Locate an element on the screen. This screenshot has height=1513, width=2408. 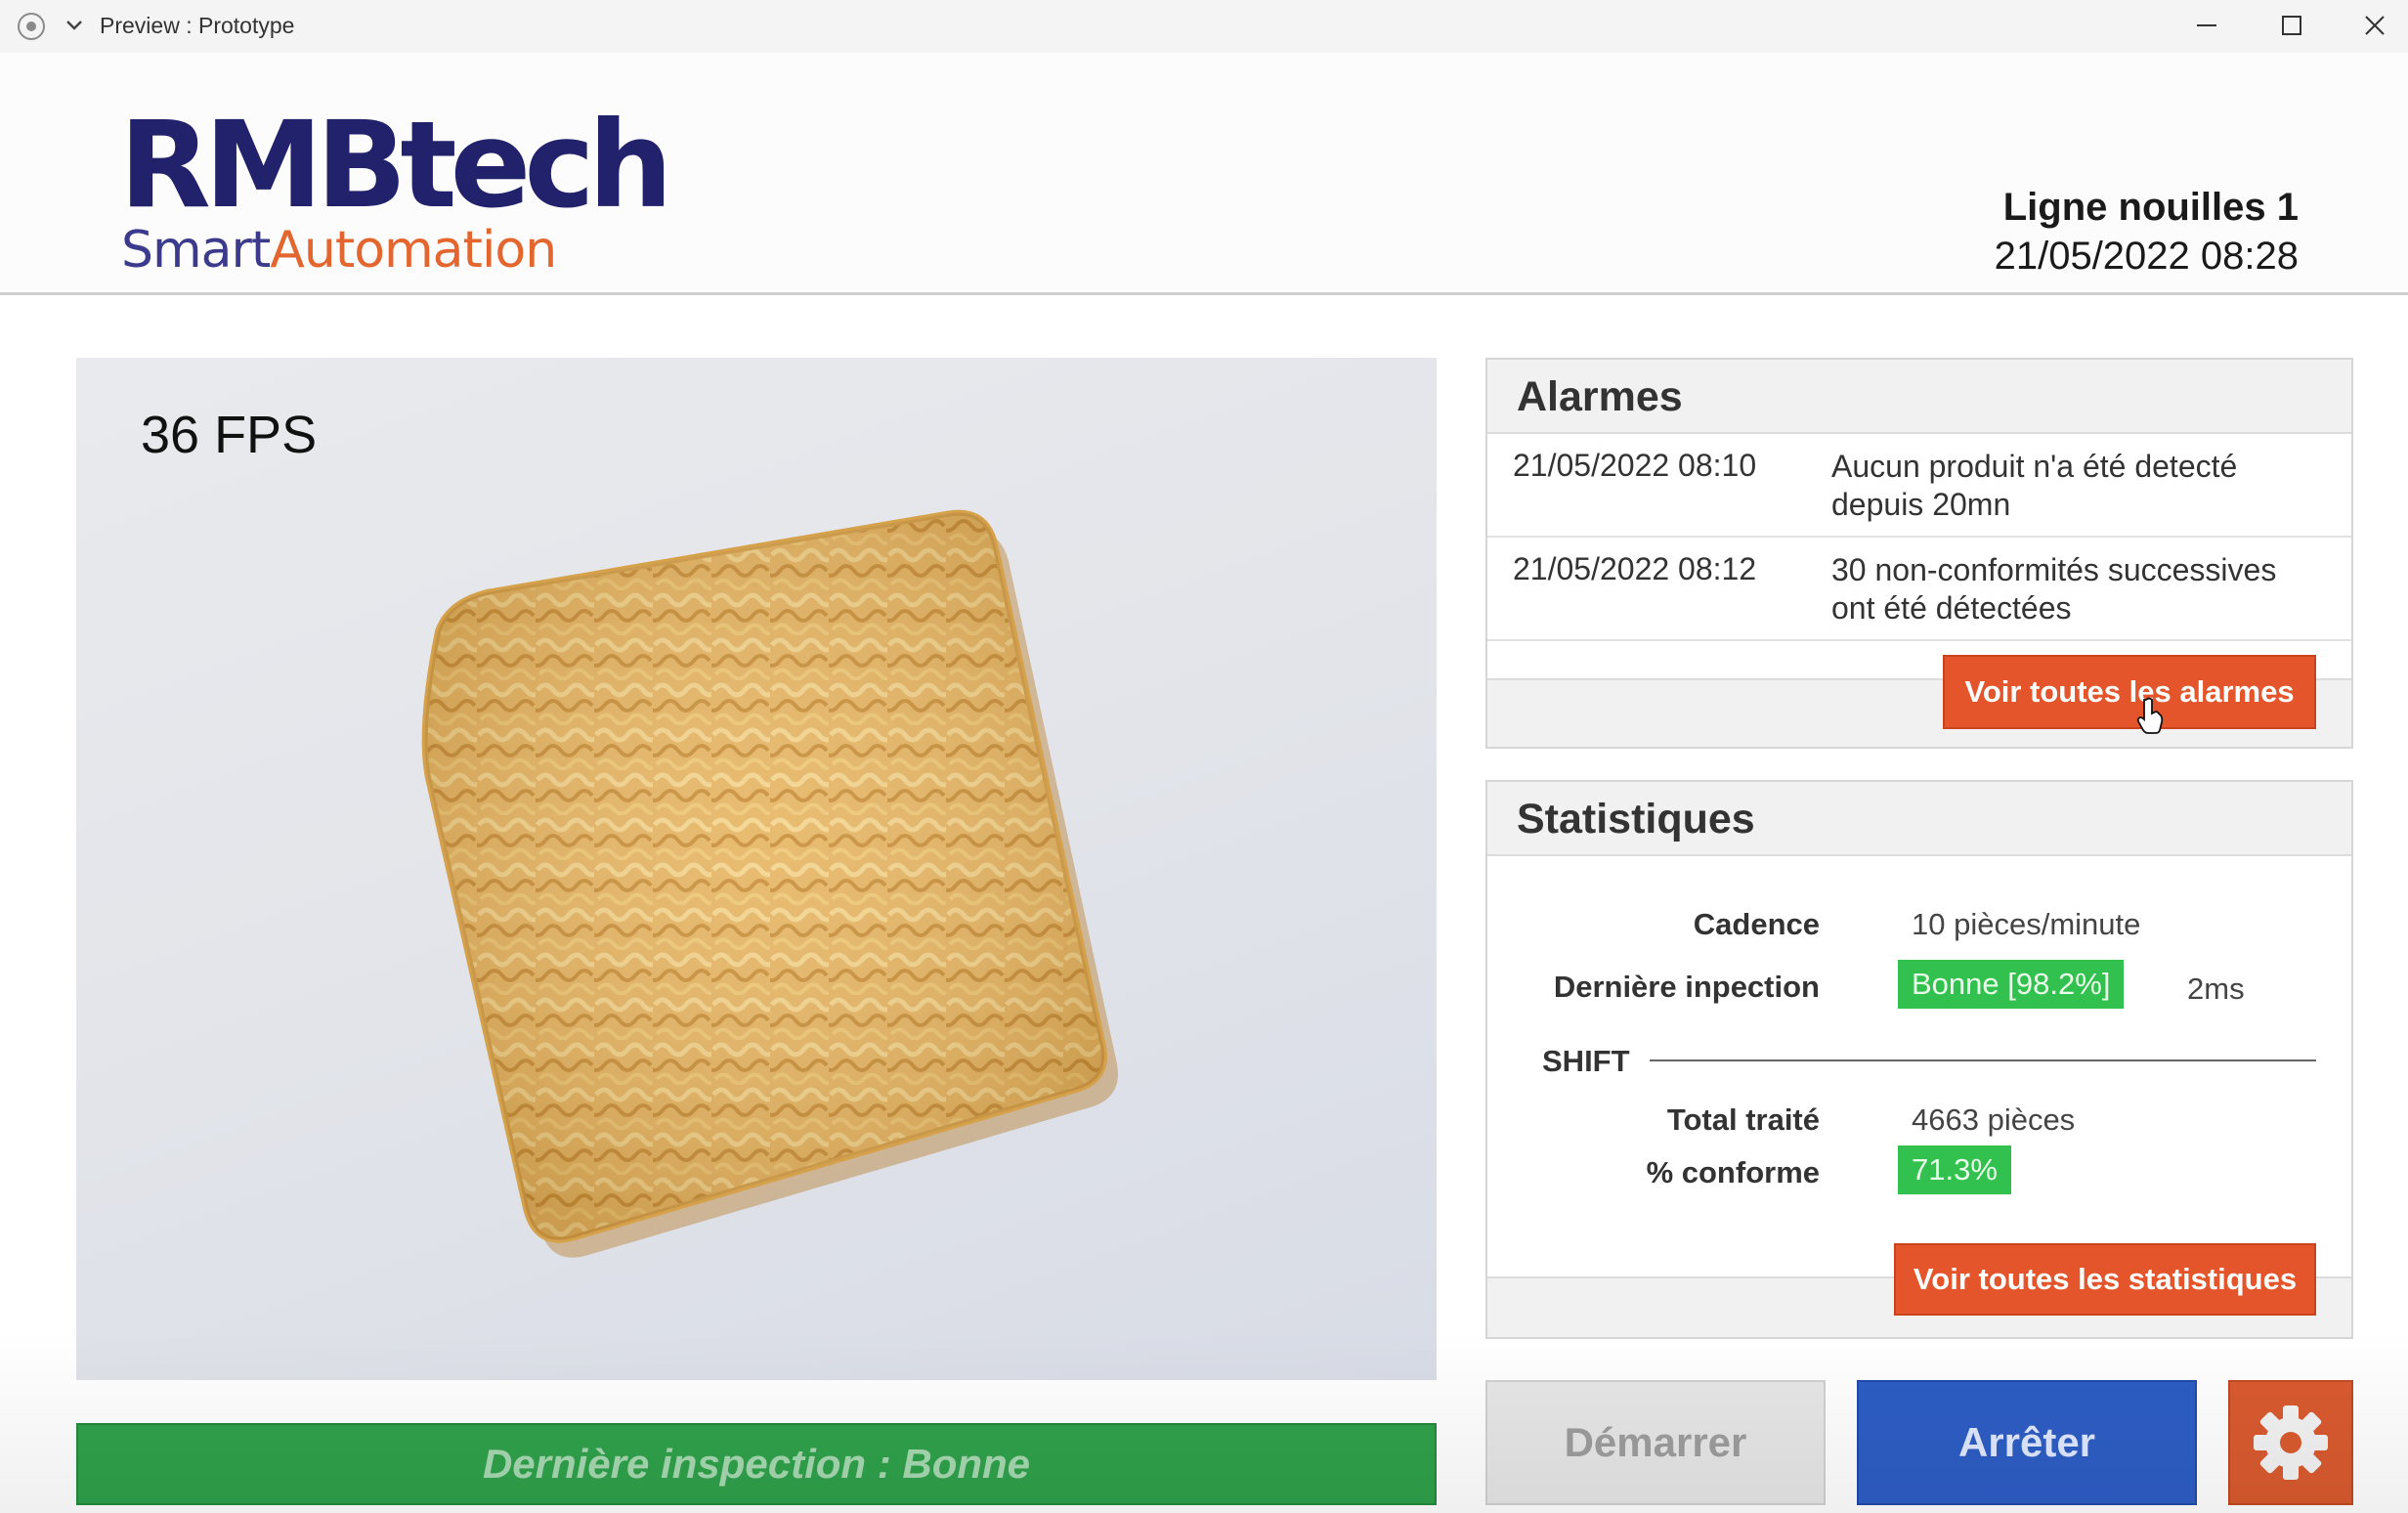
alarms-title: Alarmes is located at coordinates (1919, 397).